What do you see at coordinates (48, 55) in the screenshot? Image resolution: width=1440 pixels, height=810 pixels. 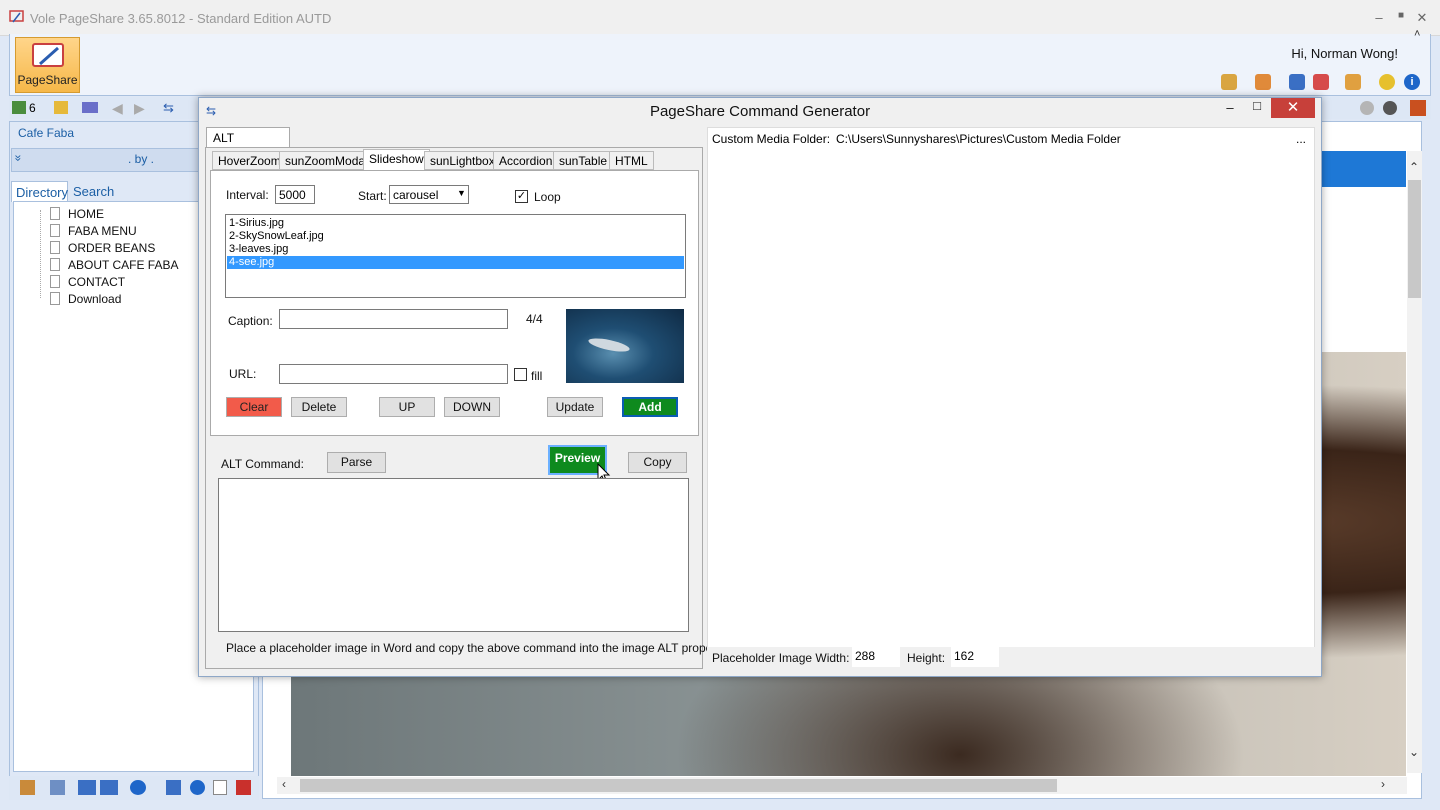 I see `pageshare-icon` at bounding box center [48, 55].